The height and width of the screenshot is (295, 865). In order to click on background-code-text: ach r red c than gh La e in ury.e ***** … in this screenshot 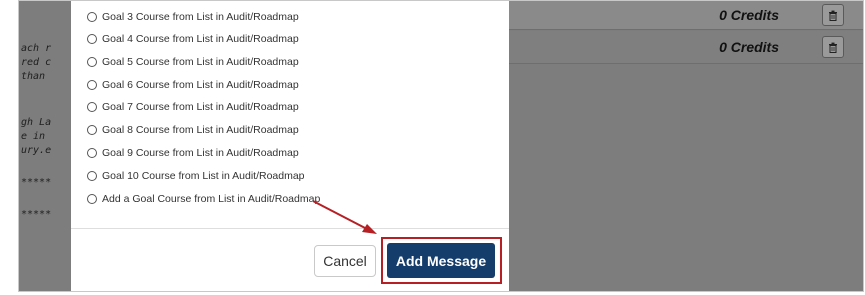, I will do `click(49, 146)`.